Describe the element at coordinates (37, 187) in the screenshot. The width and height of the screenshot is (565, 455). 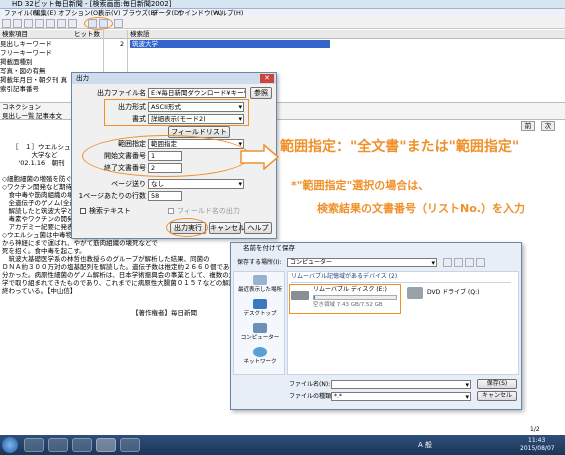
I see `article-line: ◇ワクチン開発など期待` at that location.